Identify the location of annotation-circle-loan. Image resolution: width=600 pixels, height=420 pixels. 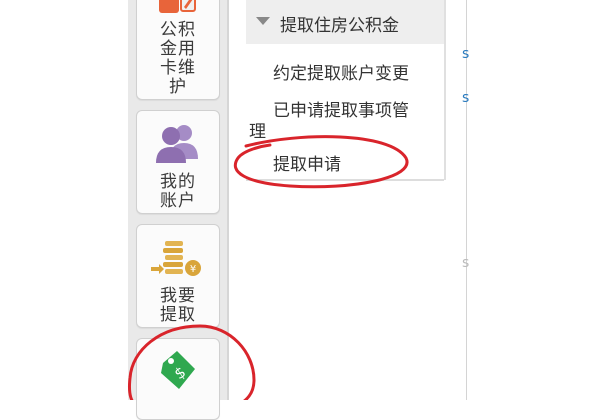
(192, 362).